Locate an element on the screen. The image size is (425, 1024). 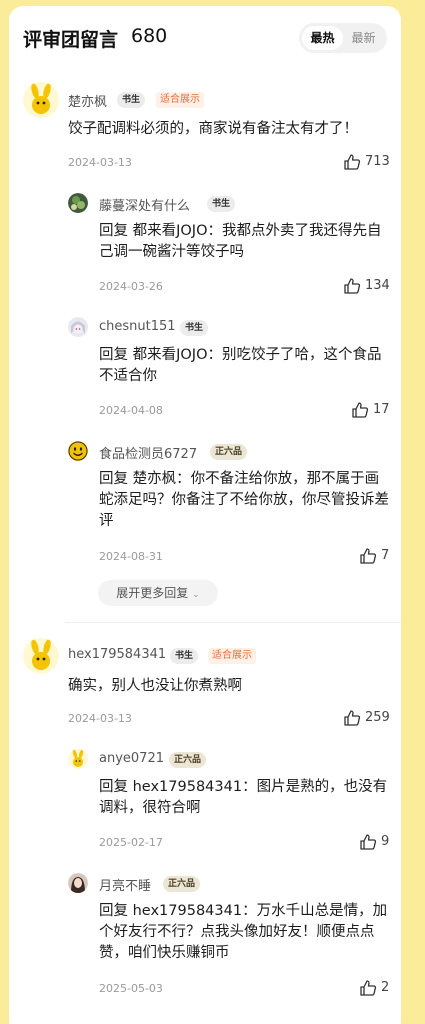
anime-girl-avatar-icon is located at coordinates (78, 327).